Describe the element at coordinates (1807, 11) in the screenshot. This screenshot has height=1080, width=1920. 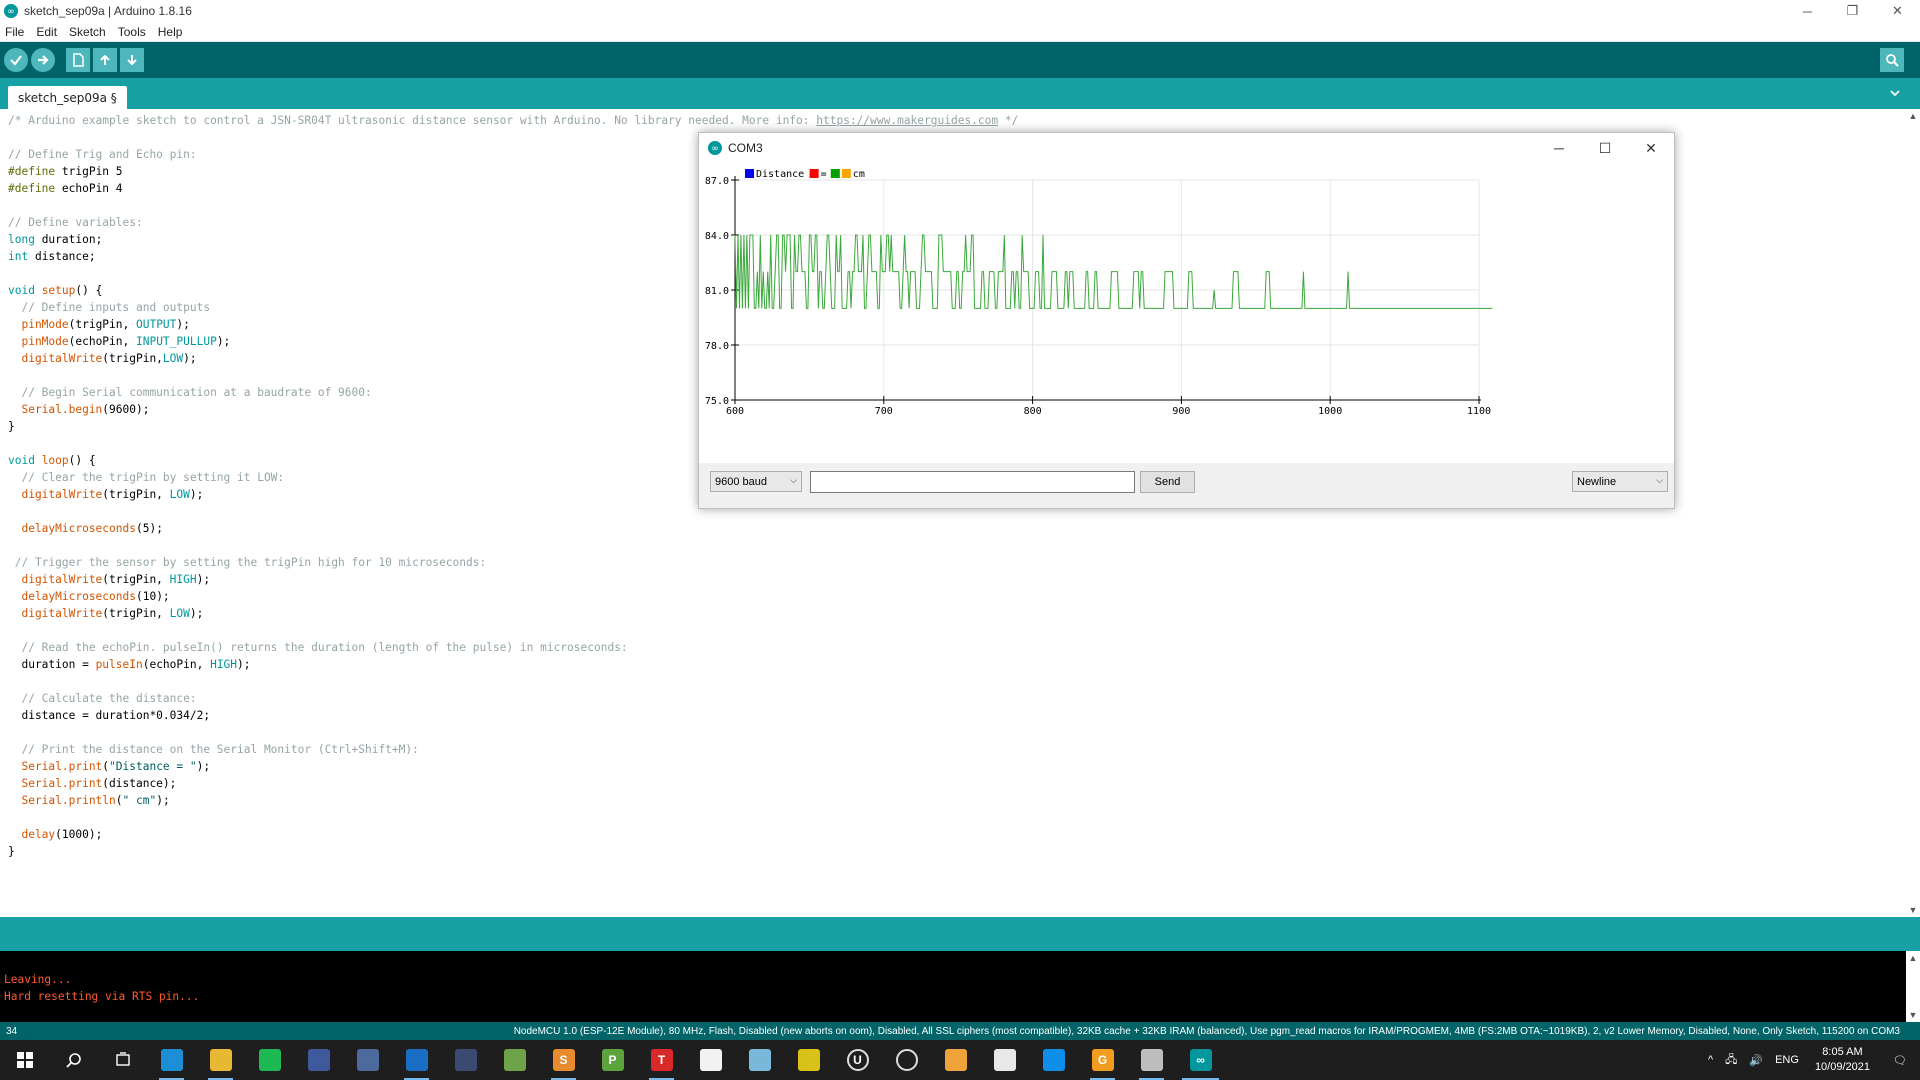
I see `minimize-button: ─` at that location.